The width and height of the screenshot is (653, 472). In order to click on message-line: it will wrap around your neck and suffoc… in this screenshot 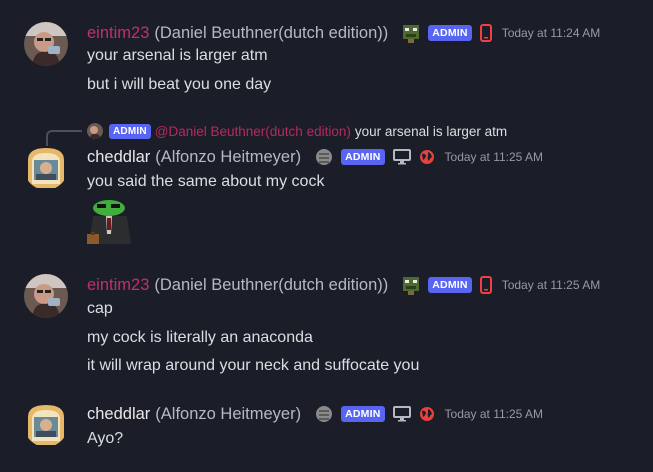, I will do `click(253, 365)`.